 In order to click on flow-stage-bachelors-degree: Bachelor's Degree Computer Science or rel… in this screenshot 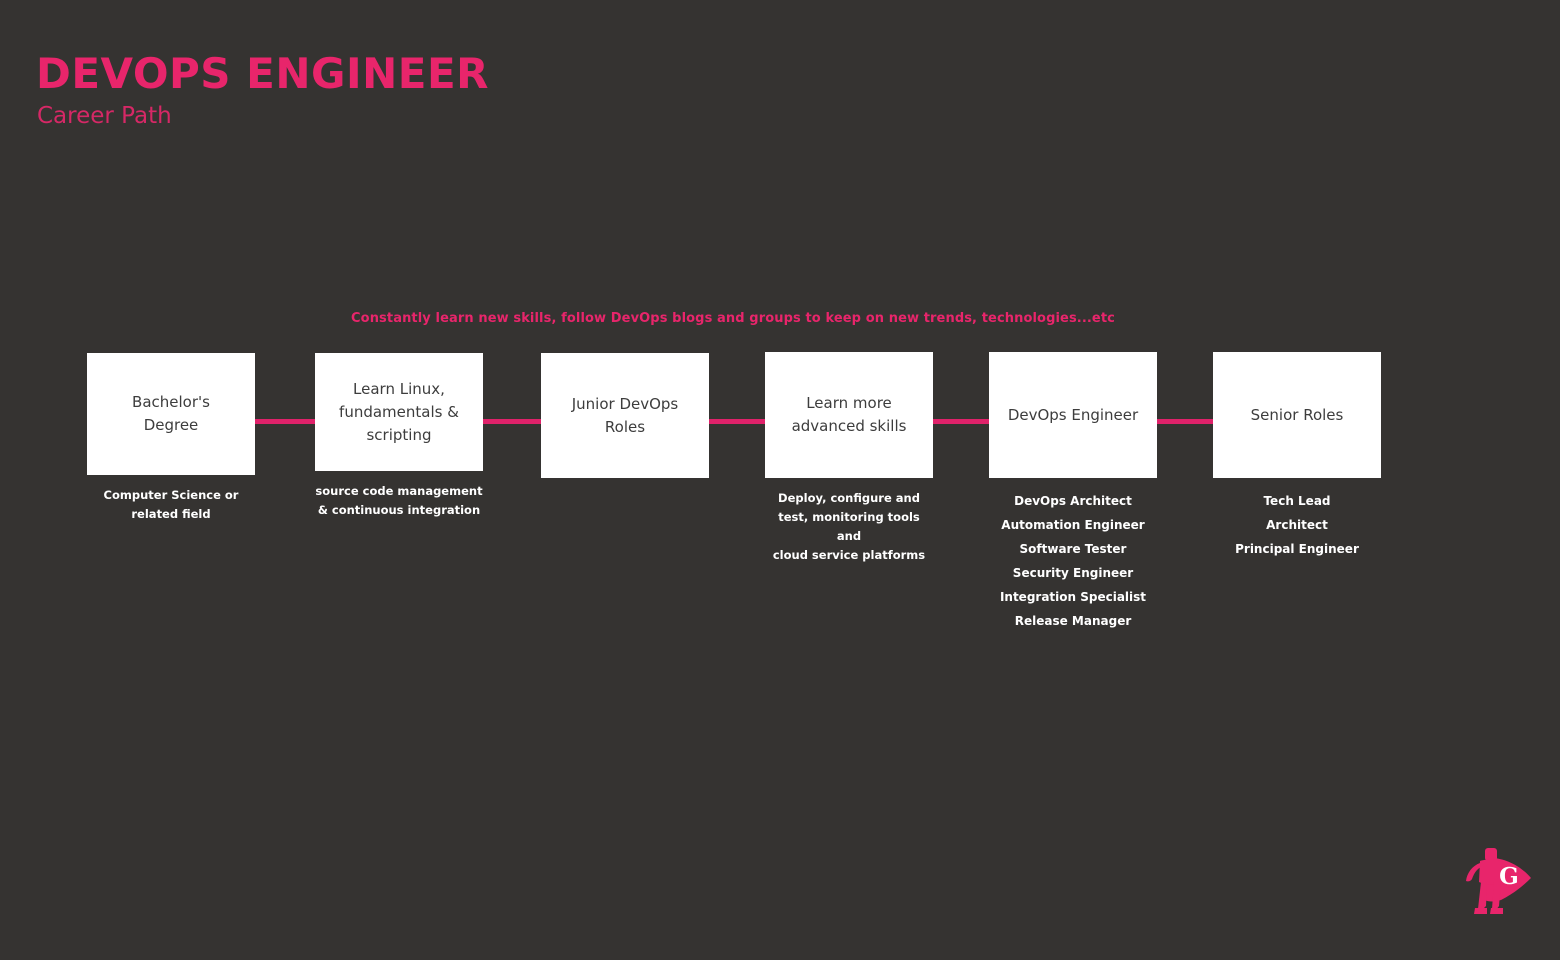, I will do `click(171, 438)`.